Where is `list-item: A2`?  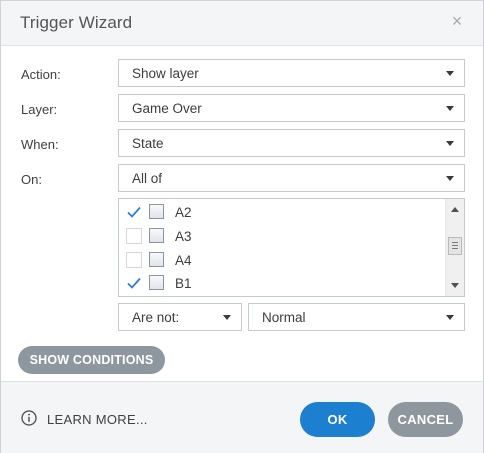
list-item: A2 is located at coordinates (281, 212).